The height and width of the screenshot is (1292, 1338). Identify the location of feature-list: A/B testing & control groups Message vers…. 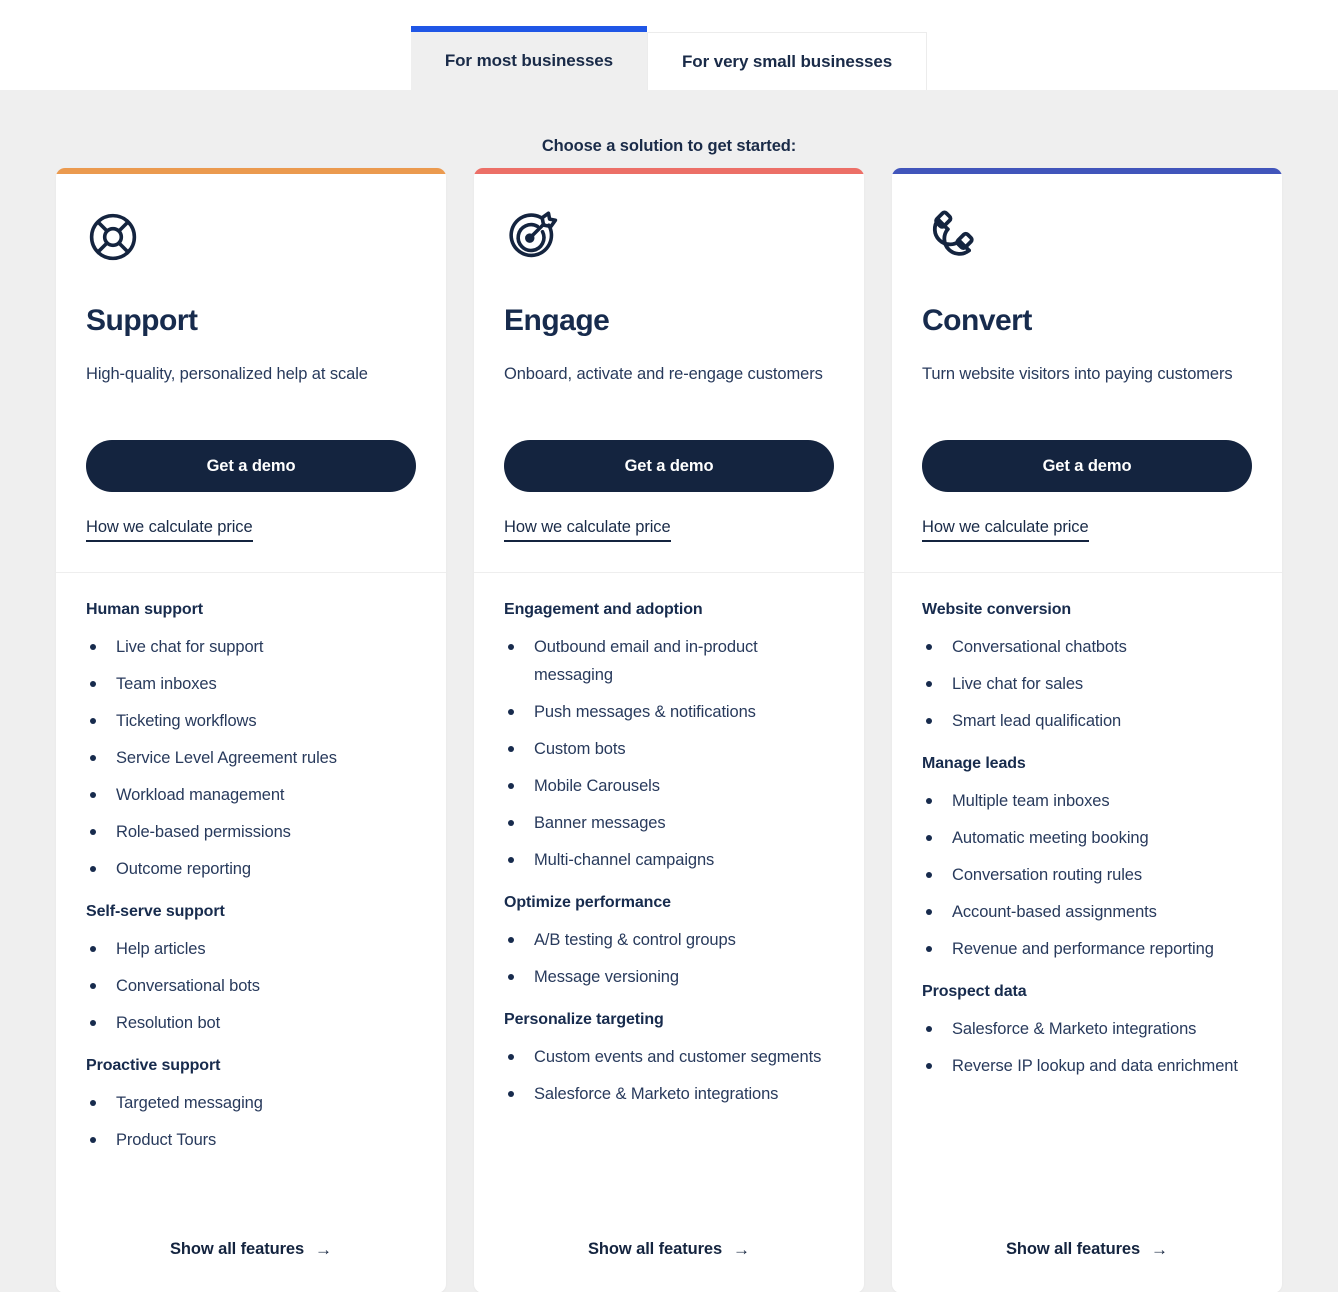
(669, 958).